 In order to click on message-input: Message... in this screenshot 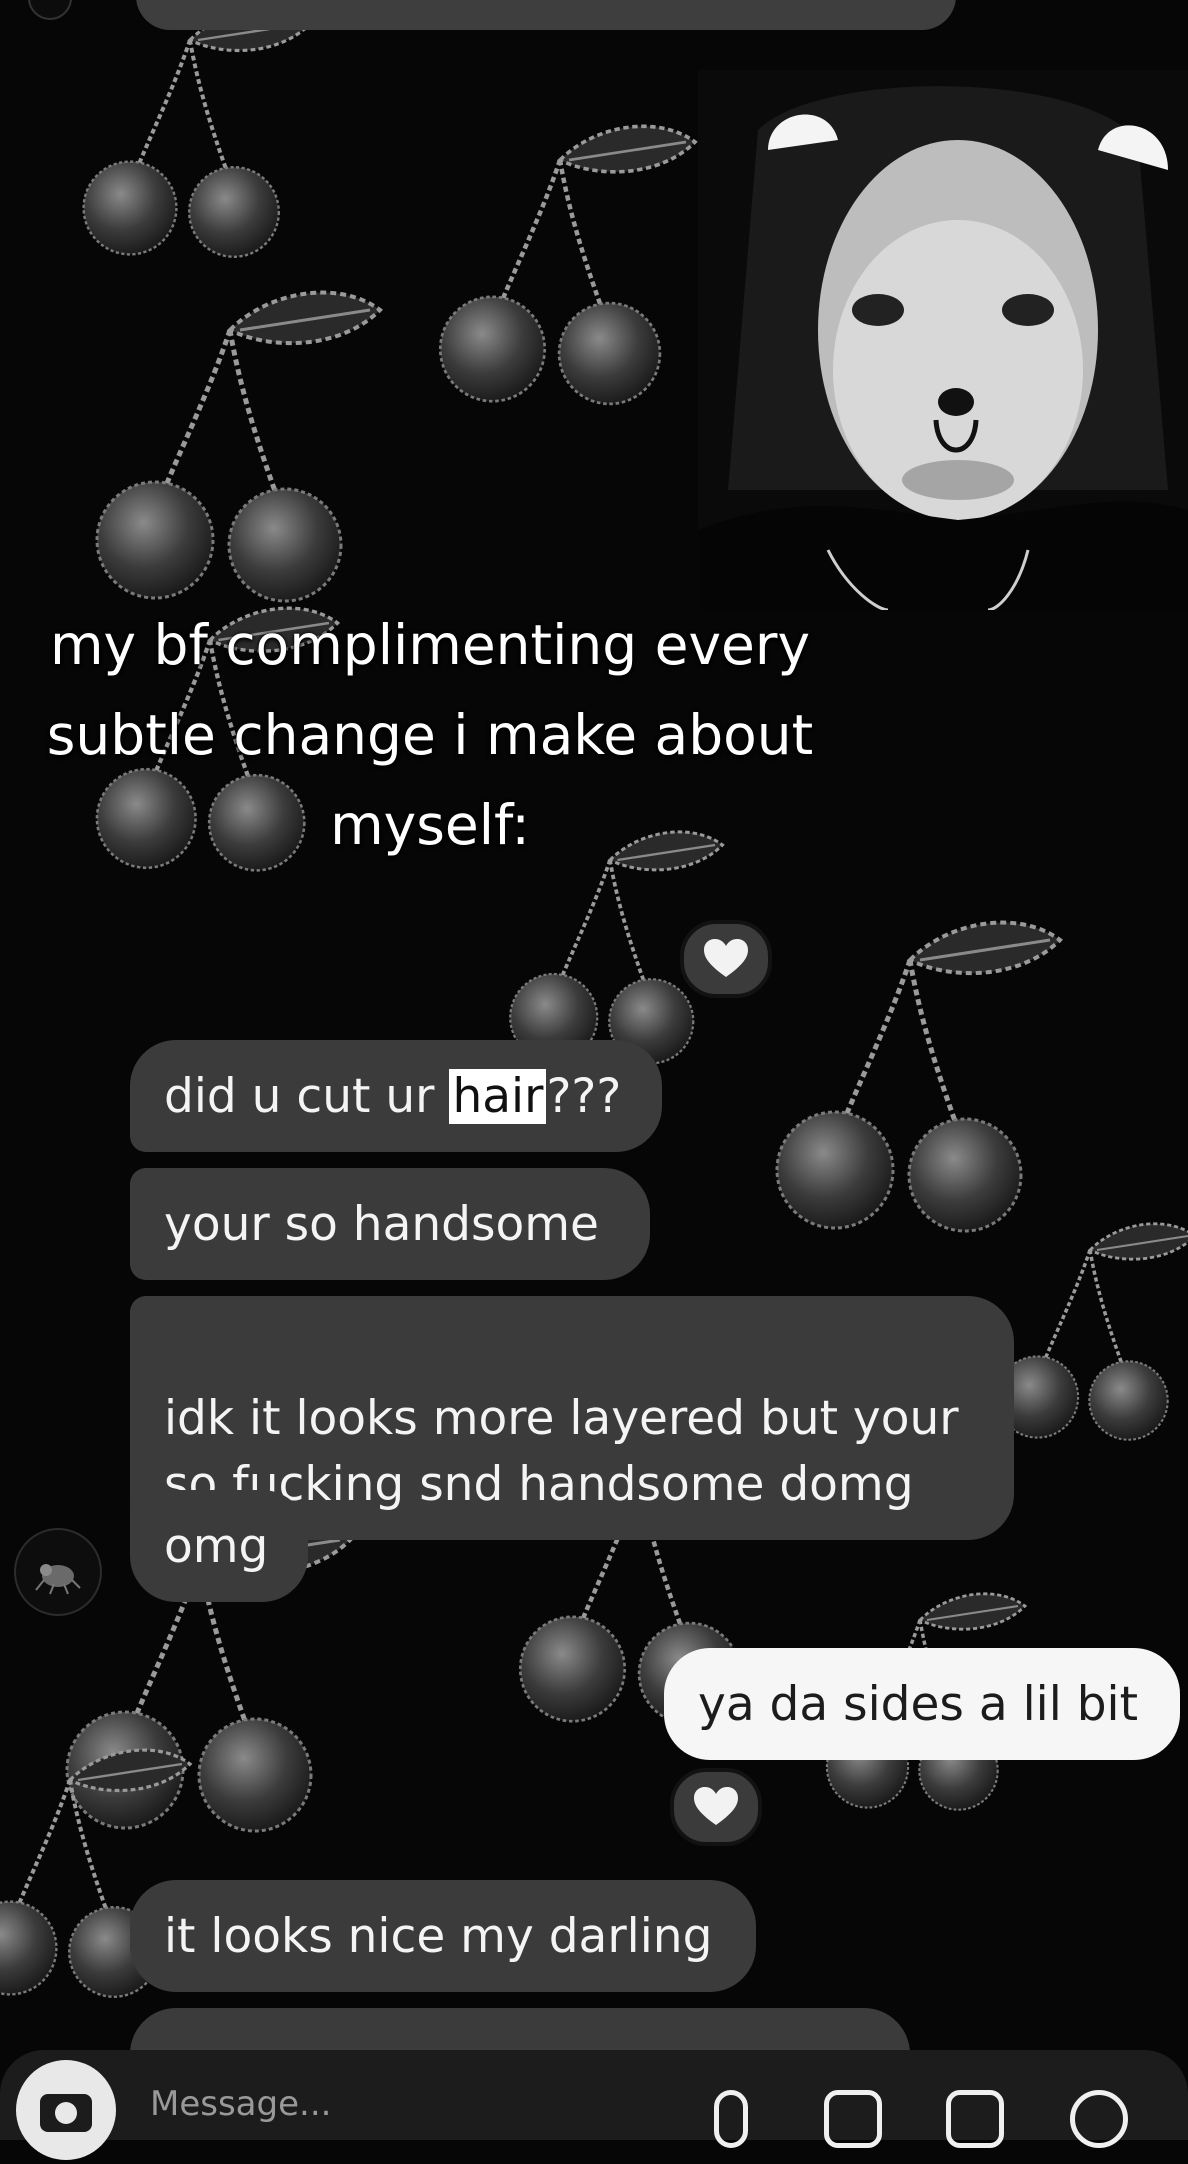, I will do `click(410, 2104)`.